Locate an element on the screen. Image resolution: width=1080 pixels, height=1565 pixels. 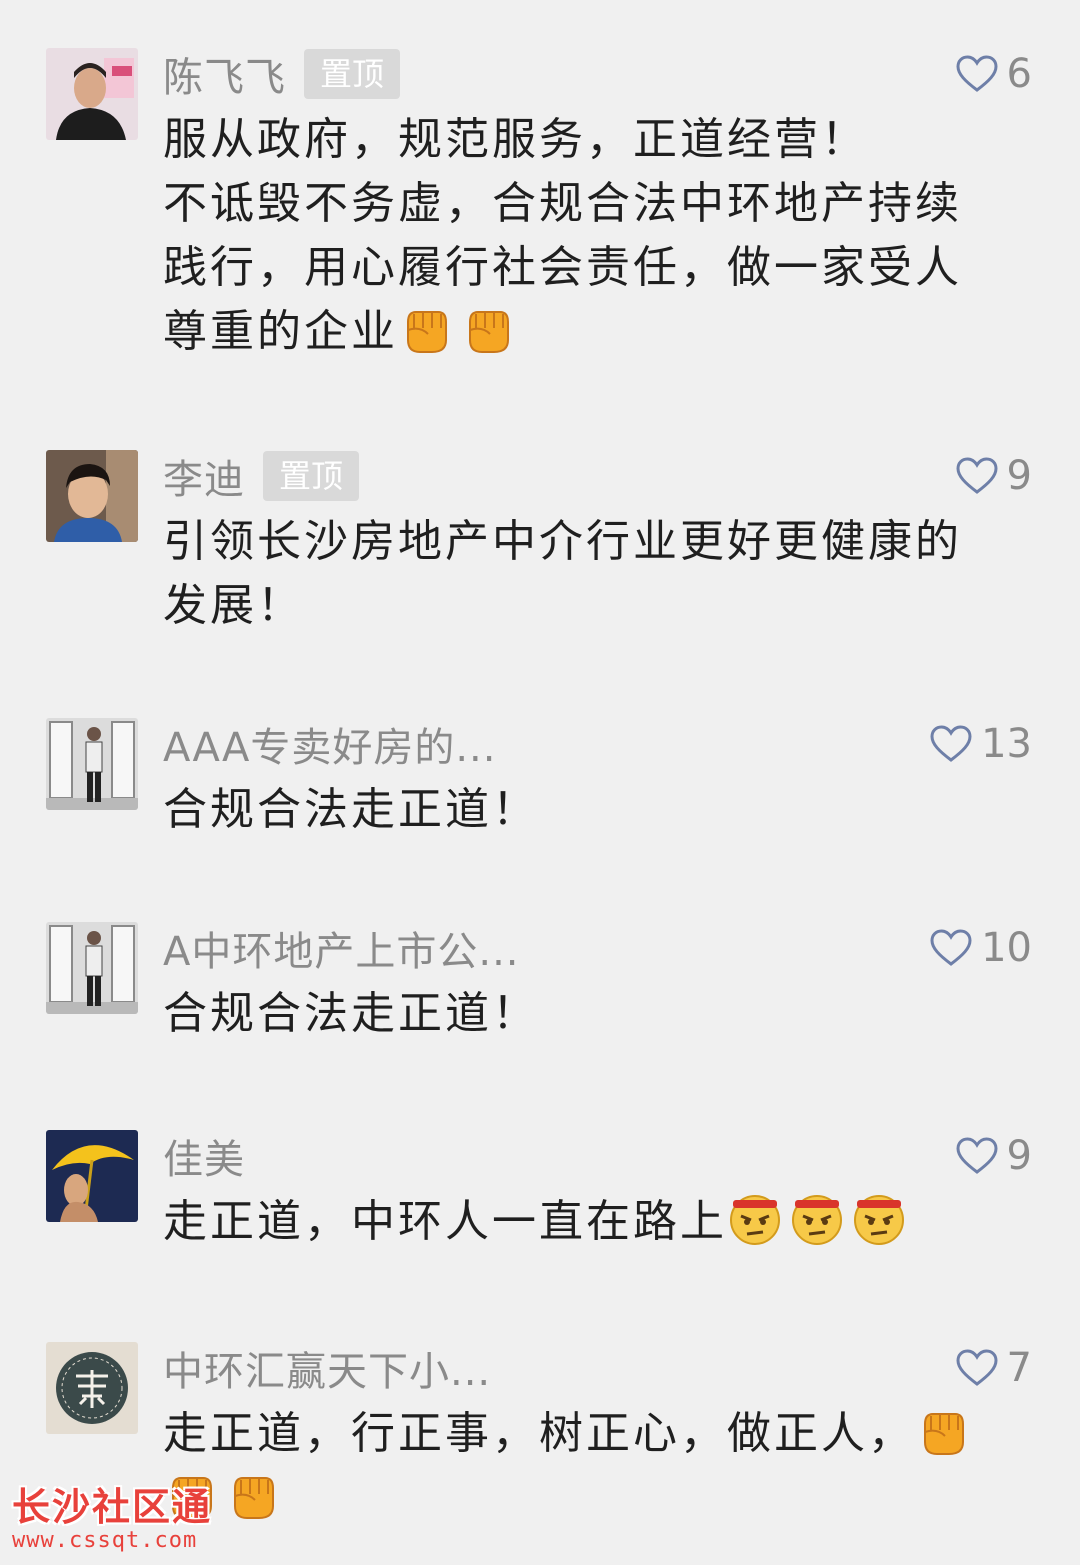
commenter-name: 陈飞飞 is located at coordinates (224, 74).